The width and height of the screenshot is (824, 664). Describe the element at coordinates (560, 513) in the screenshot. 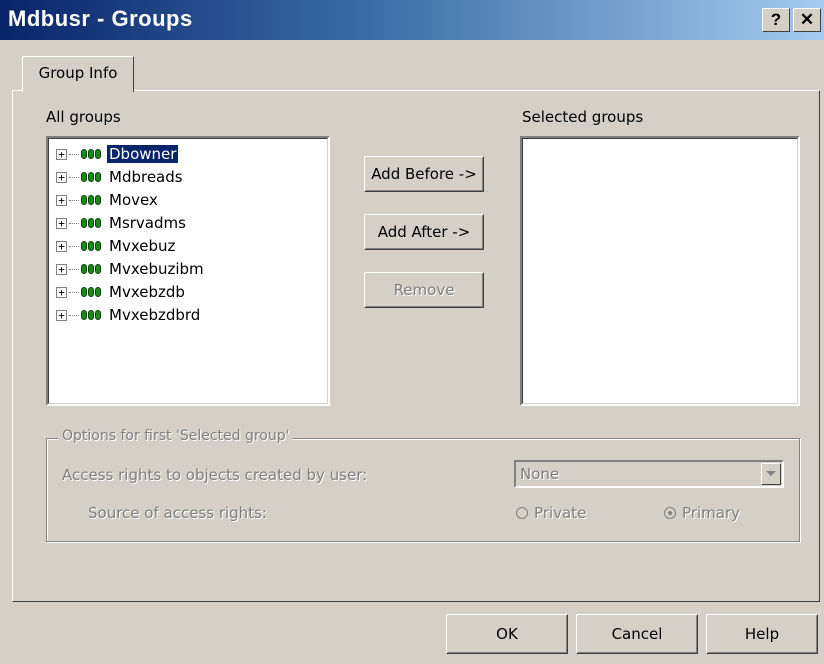

I see `radio-private-label: Private` at that location.